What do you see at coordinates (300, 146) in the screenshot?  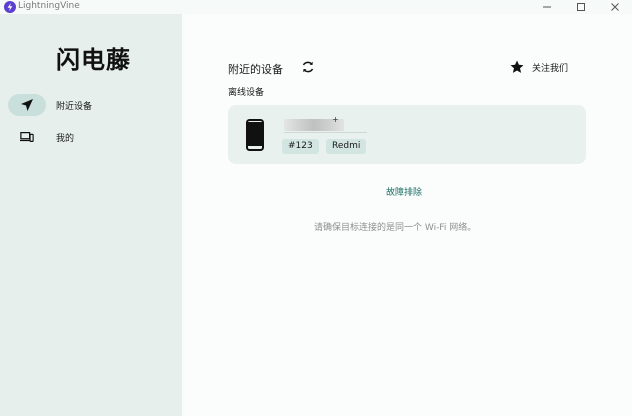 I see `device-id-badge: #123` at bounding box center [300, 146].